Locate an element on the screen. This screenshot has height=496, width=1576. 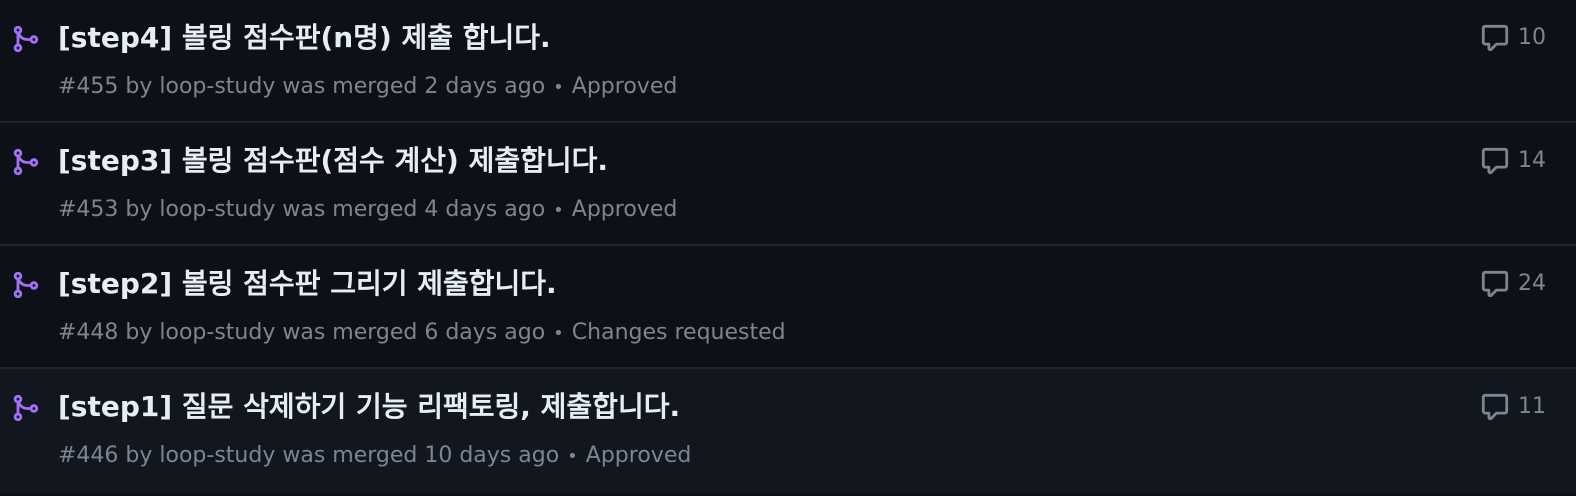
pull-request-title-link: [step4] 볼링 점수판(n명) 제출 합니다. is located at coordinates (304, 38).